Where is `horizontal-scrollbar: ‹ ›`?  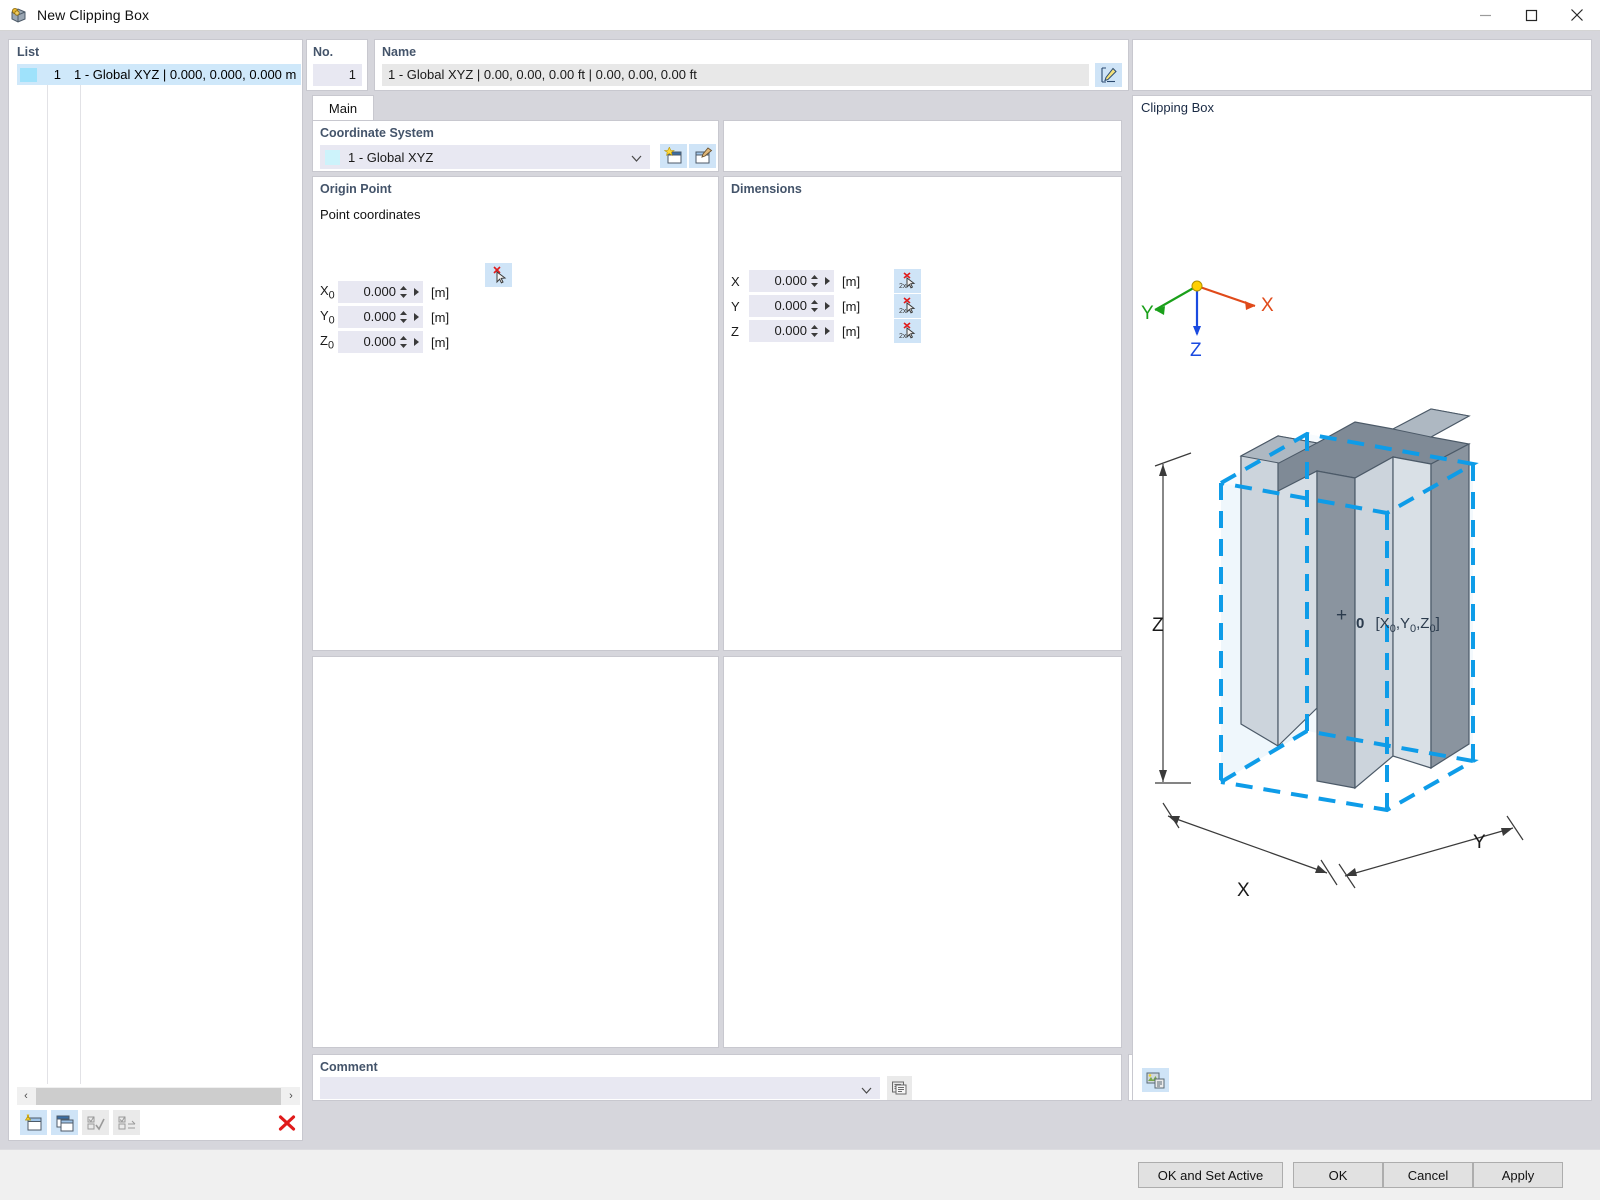
horizontal-scrollbar: ‹ › is located at coordinates (158, 1096).